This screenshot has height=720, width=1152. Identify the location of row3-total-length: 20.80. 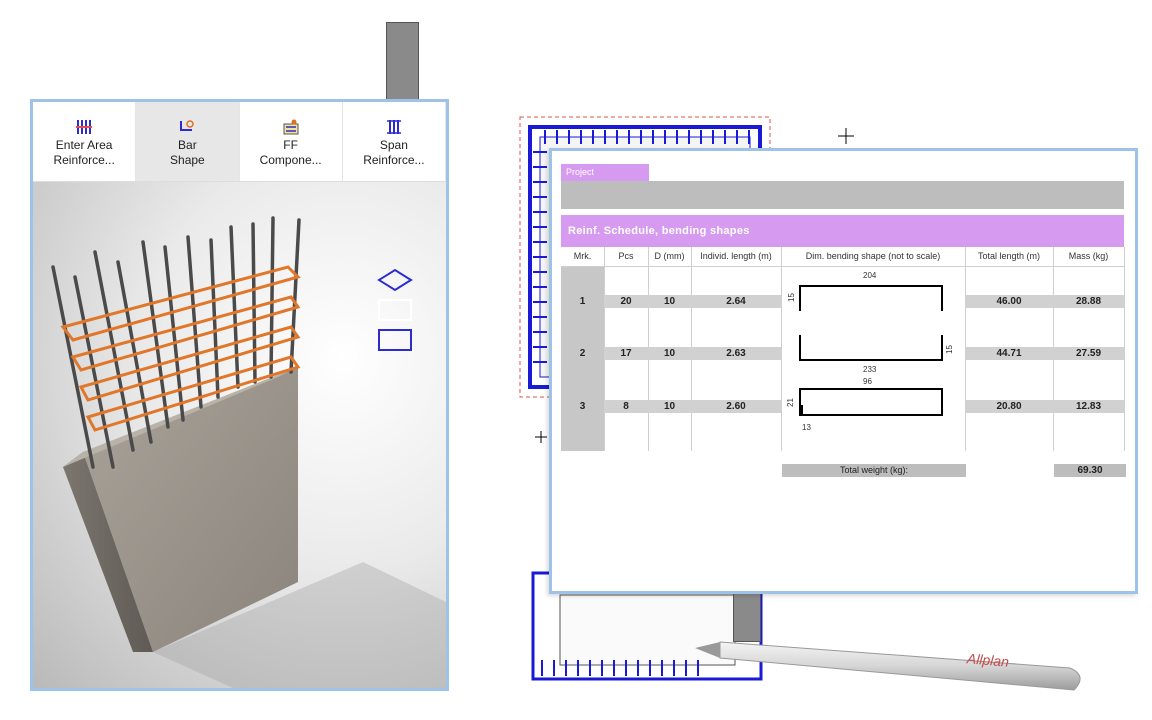
(1009, 406).